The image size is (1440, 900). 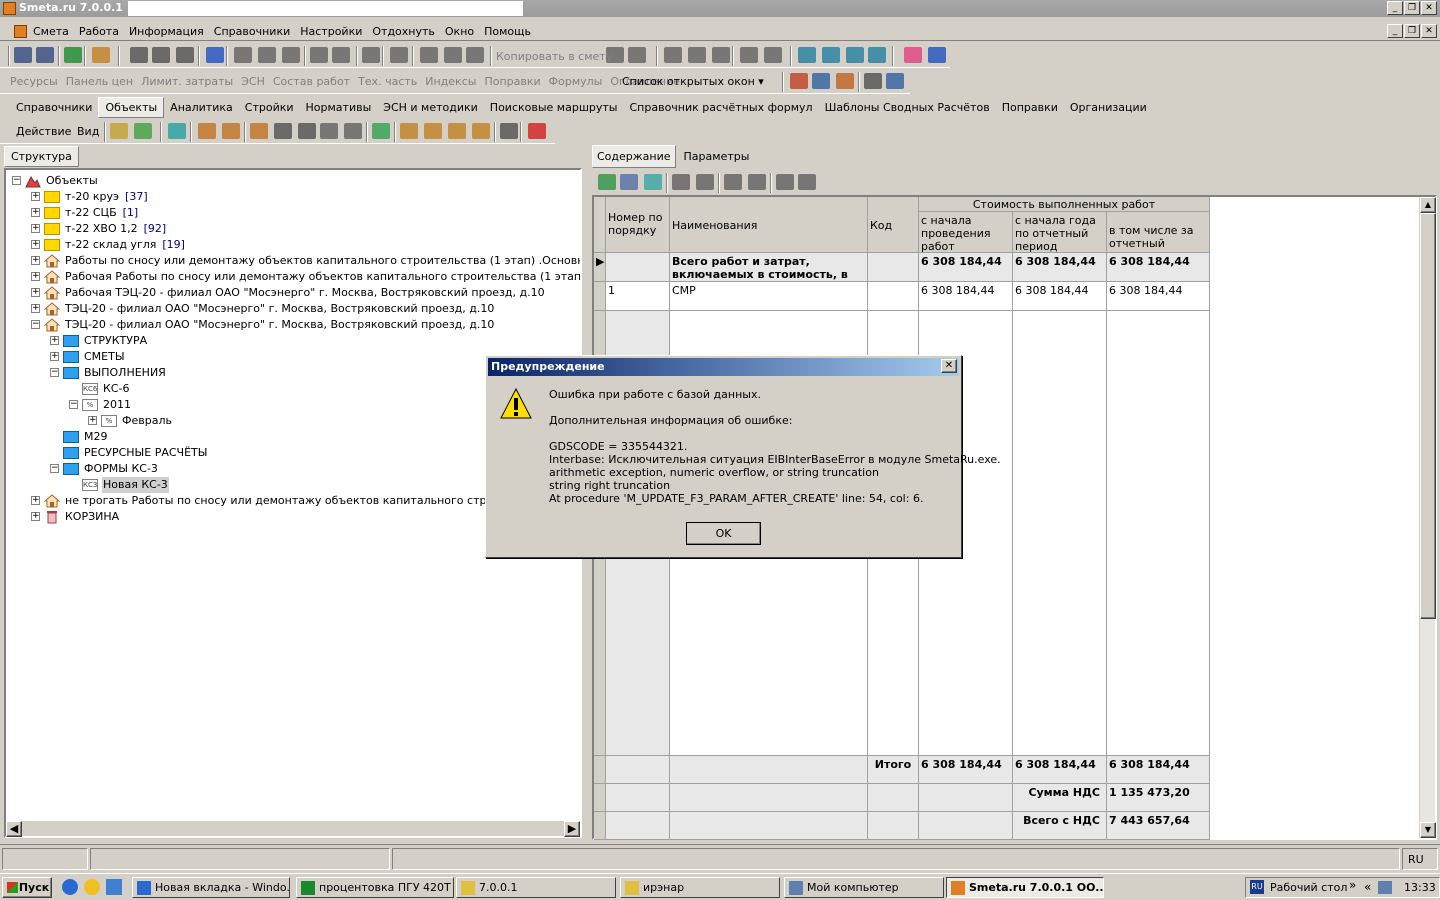 What do you see at coordinates (634, 156) in the screenshot?
I see `content-tab: Содержание` at bounding box center [634, 156].